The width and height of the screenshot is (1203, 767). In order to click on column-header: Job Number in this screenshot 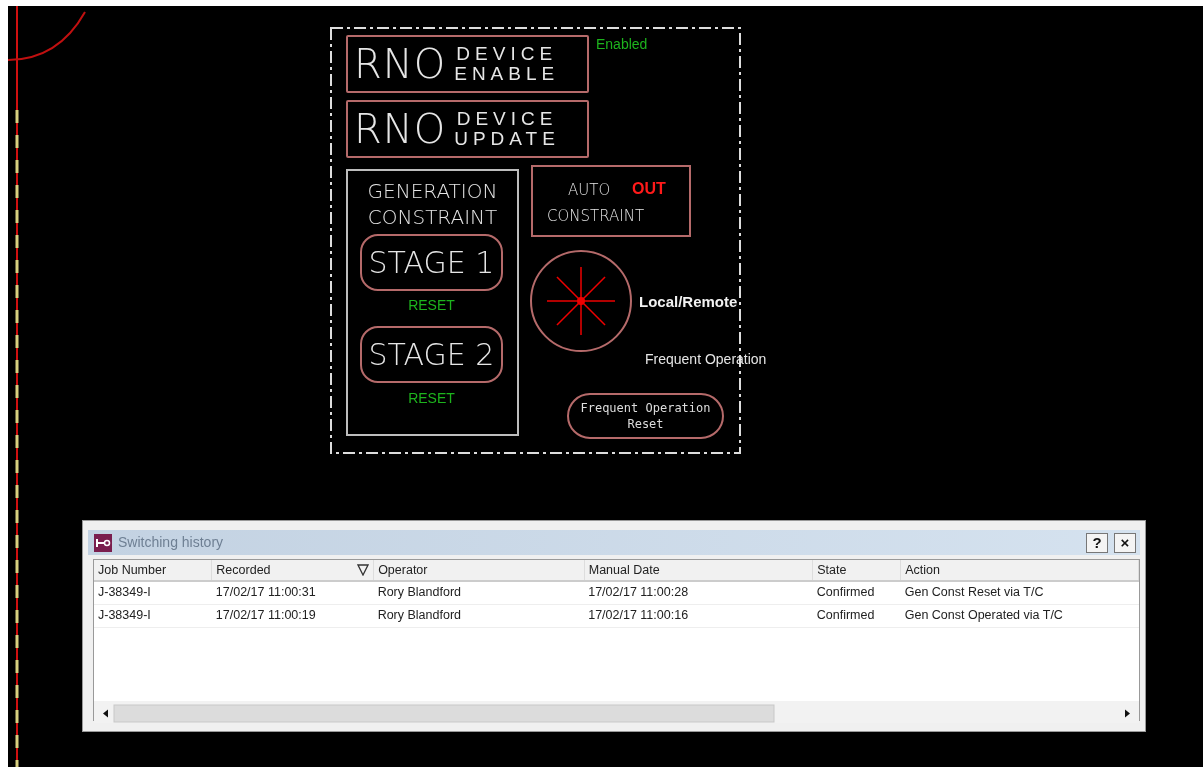, I will do `click(153, 570)`.